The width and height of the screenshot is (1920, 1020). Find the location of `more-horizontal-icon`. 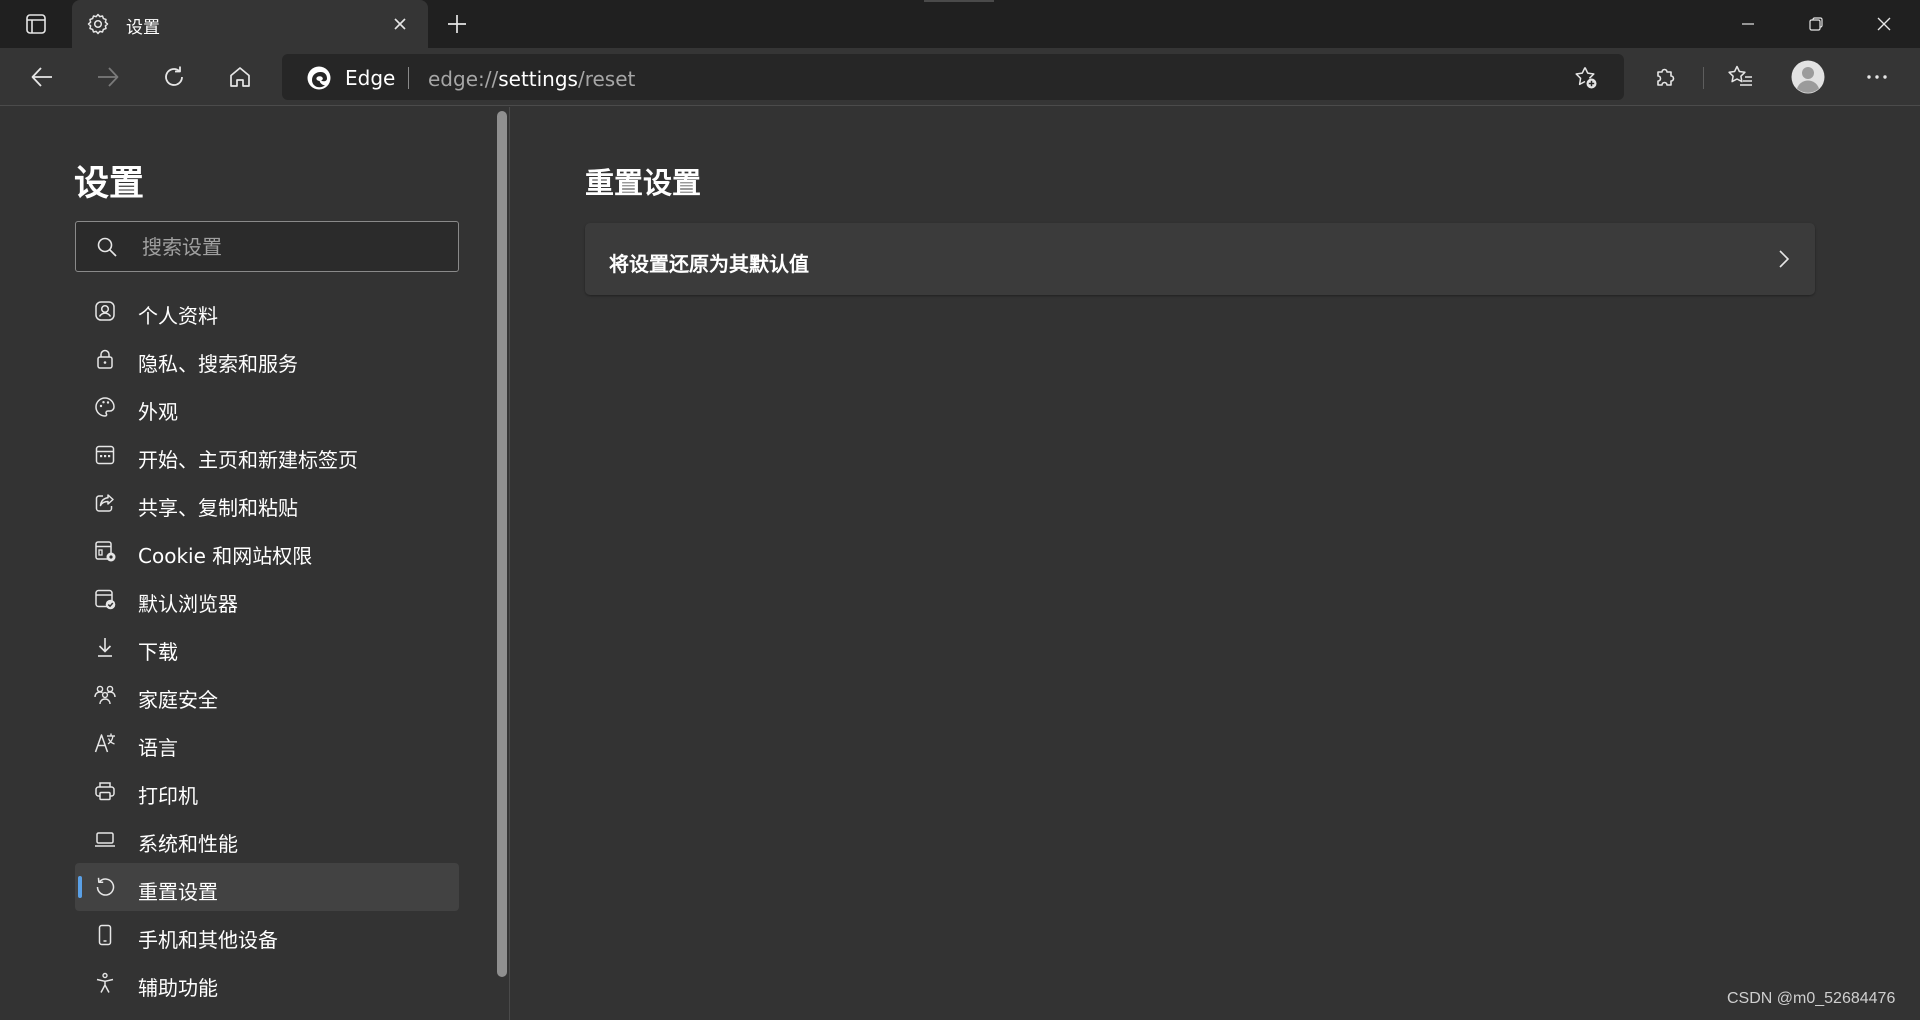

more-horizontal-icon is located at coordinates (1877, 77).